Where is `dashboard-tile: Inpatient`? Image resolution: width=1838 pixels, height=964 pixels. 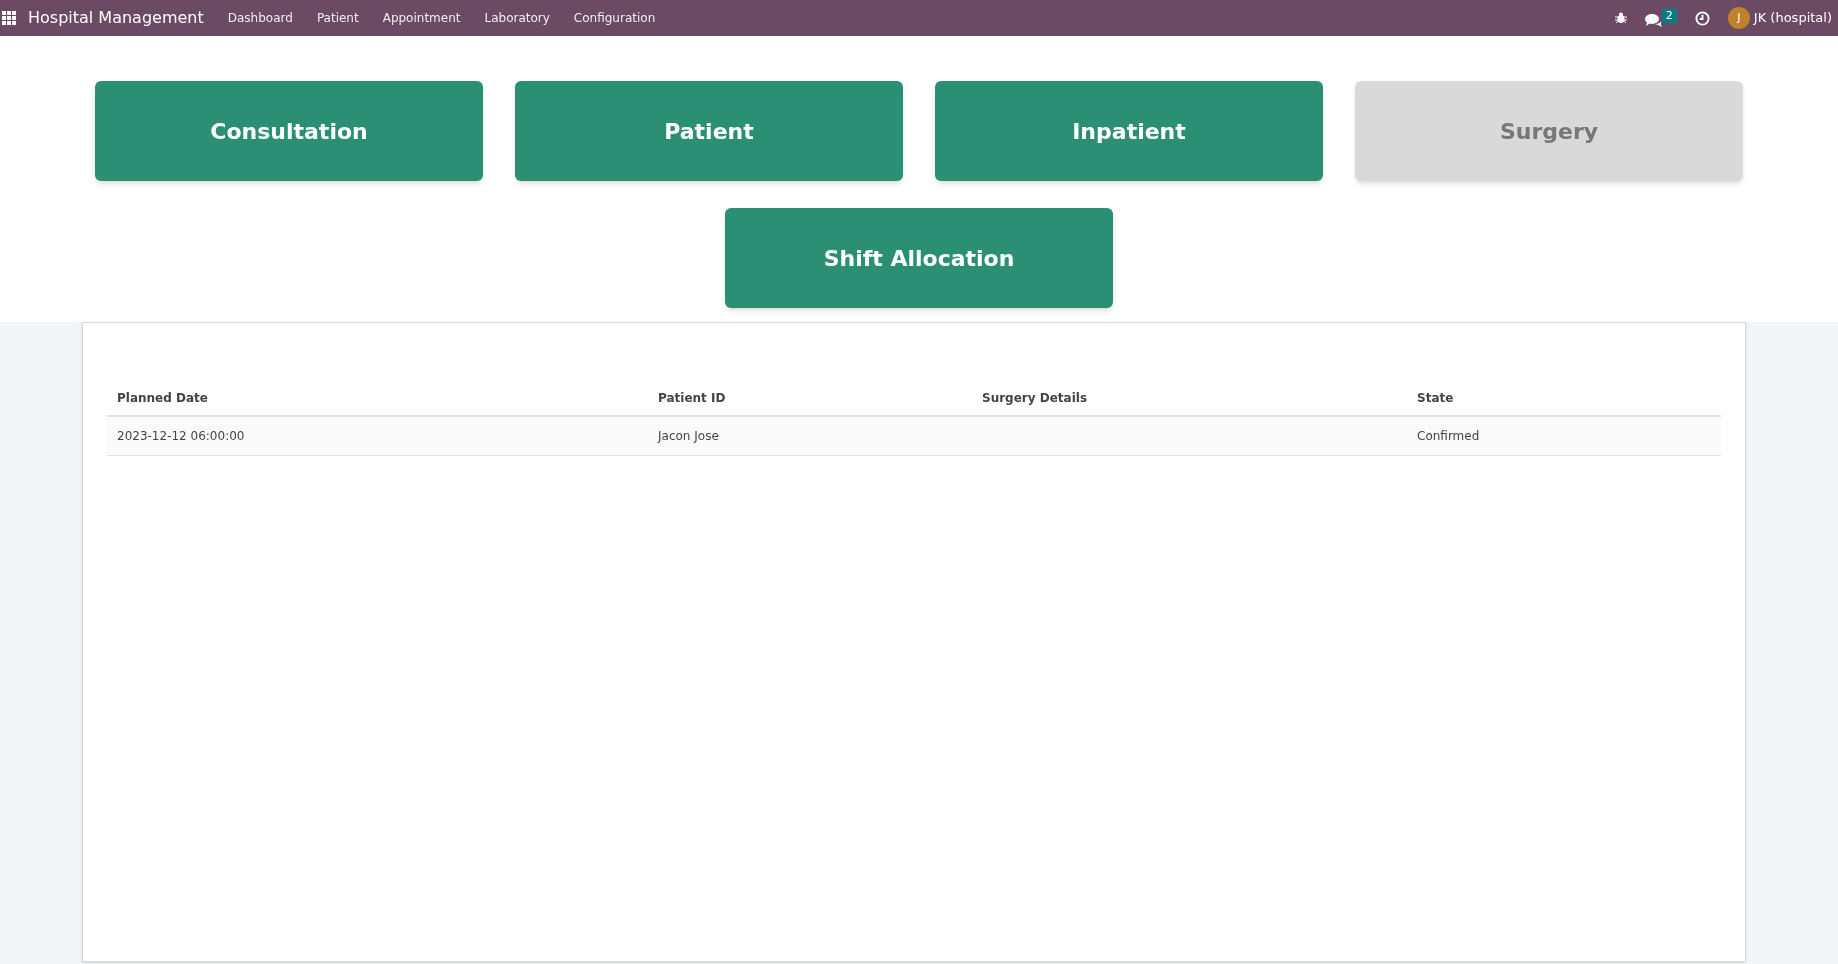
dashboard-tile: Inpatient is located at coordinates (1129, 131).